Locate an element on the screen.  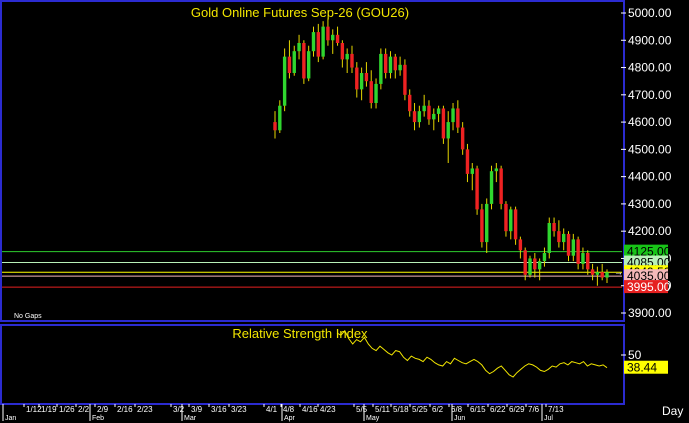
current-price-marker: → is located at coordinates (618, 272).